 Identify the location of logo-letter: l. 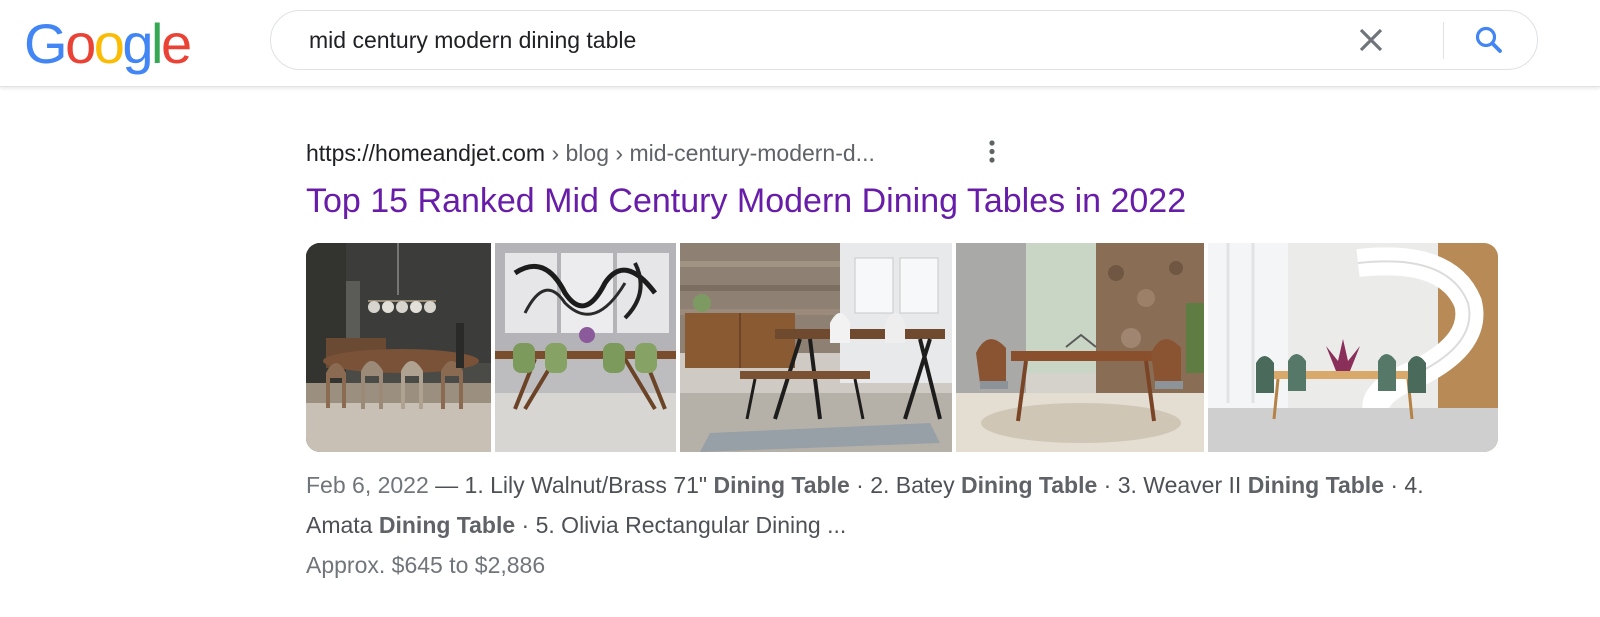
(157, 43).